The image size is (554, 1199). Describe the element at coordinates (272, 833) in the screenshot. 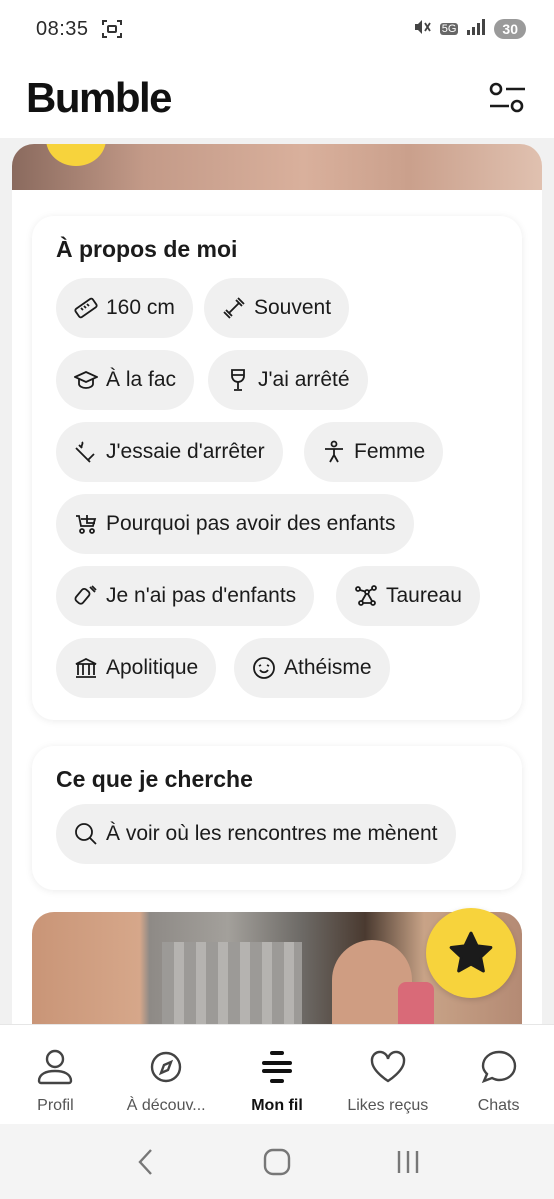

I see `chip-label: À voir où les rencontres me mènent` at that location.